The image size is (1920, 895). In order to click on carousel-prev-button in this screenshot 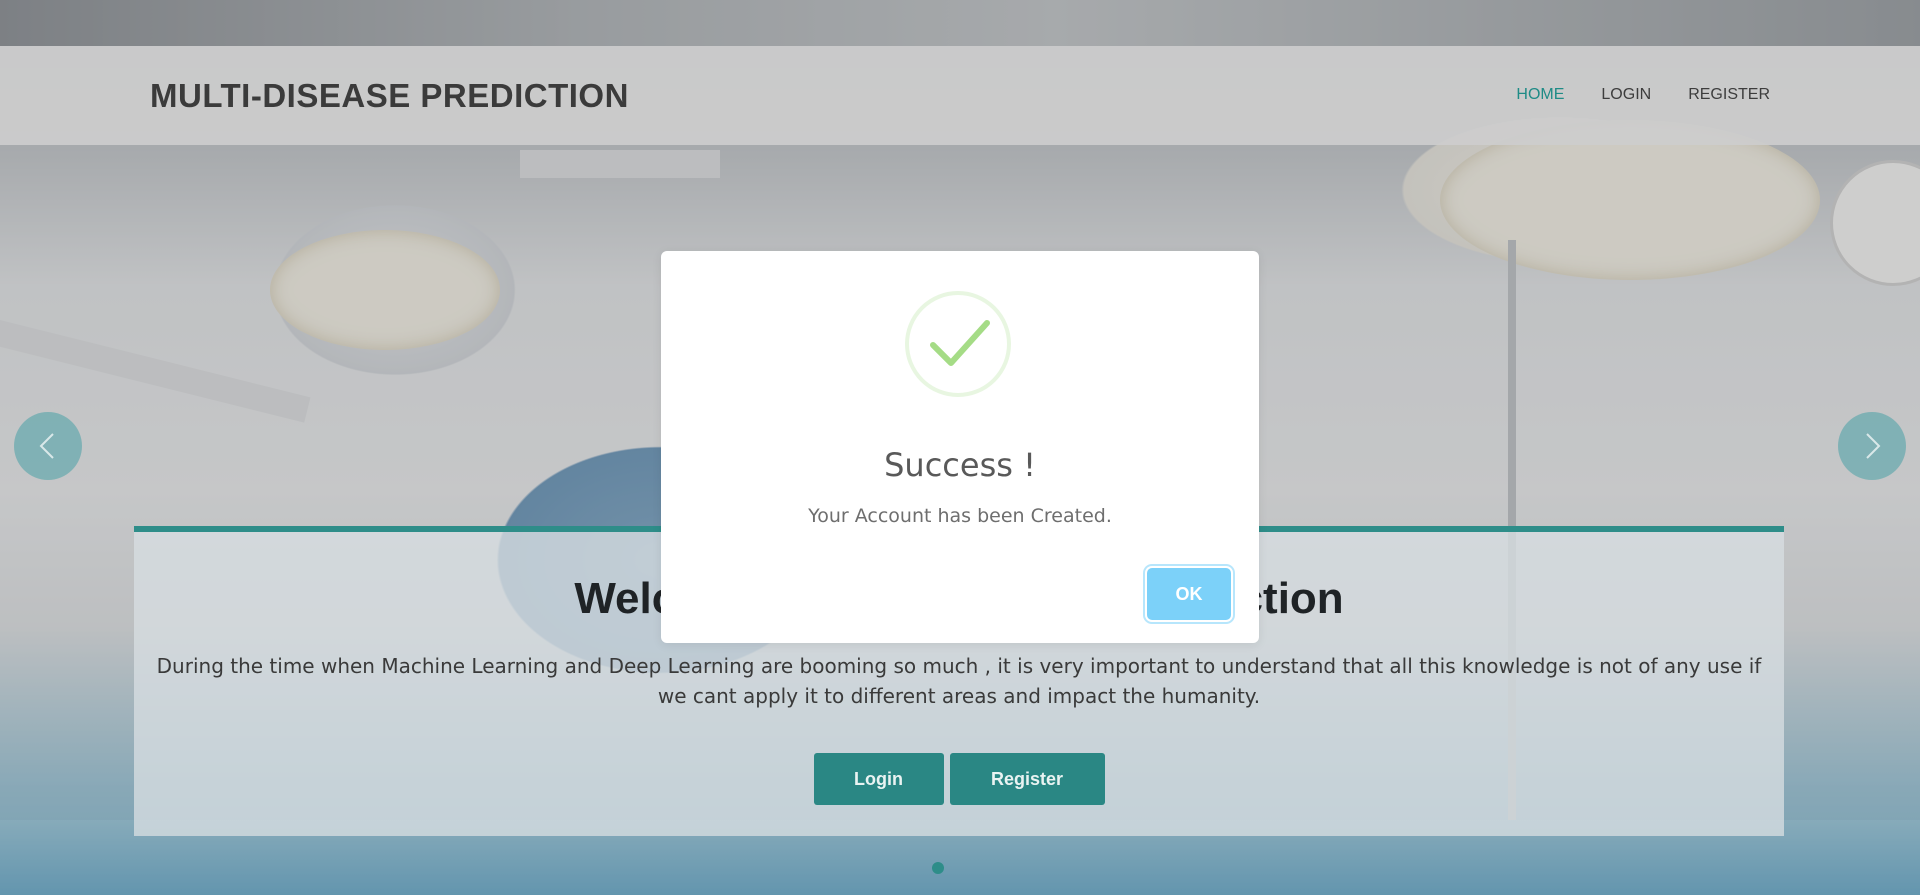, I will do `click(48, 446)`.